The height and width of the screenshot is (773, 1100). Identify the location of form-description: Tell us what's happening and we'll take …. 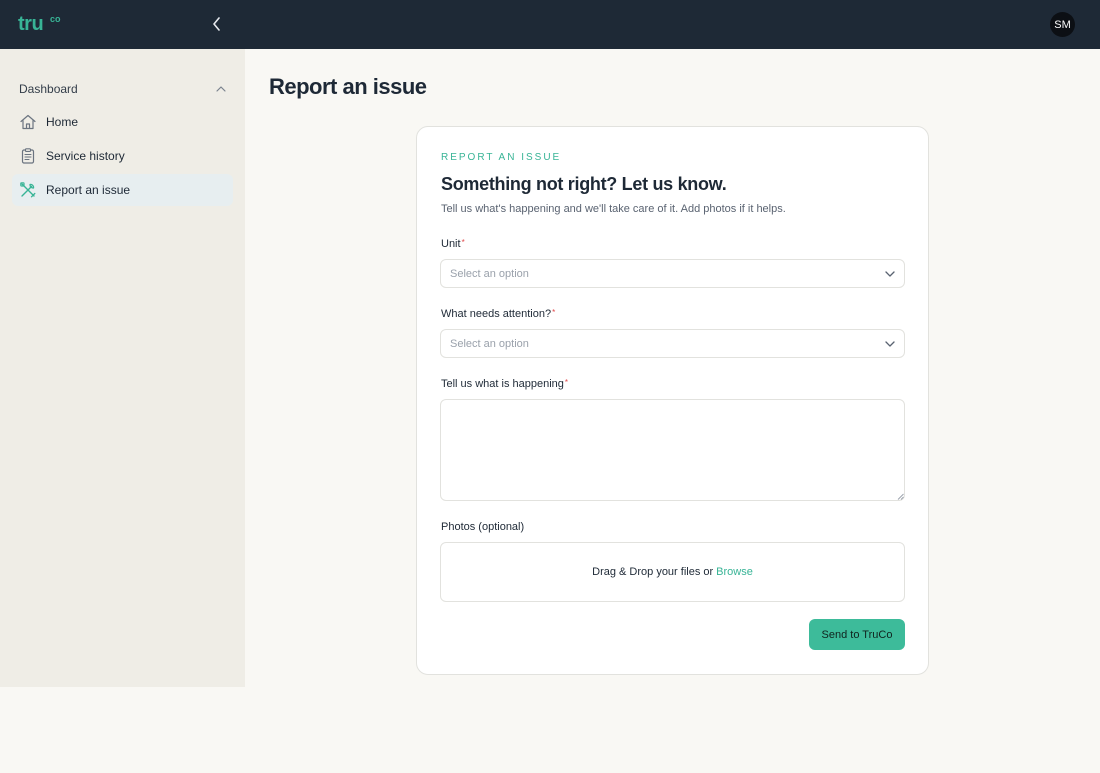
(613, 209).